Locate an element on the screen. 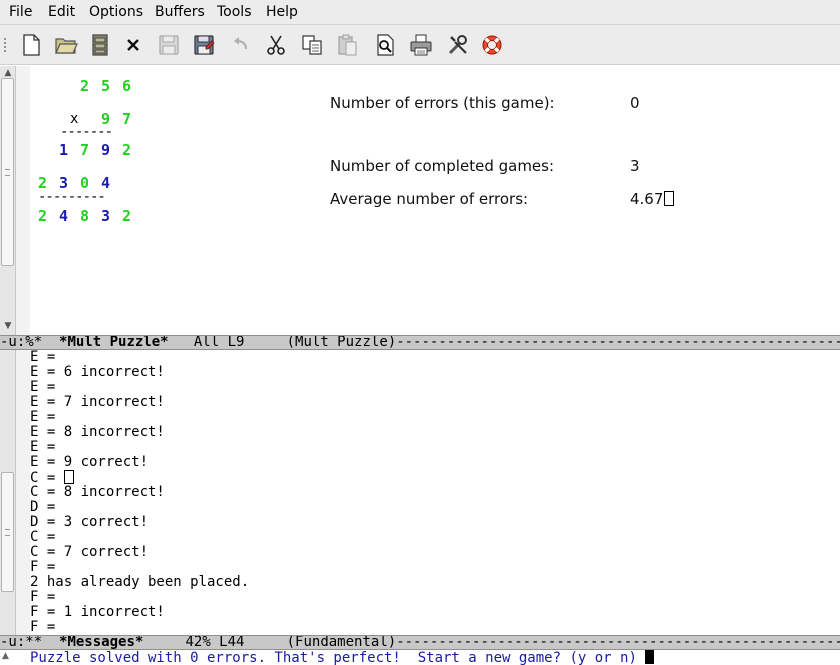 The image size is (840, 665). modeline-major-mode: (Mult Puzzle) is located at coordinates (342, 342).